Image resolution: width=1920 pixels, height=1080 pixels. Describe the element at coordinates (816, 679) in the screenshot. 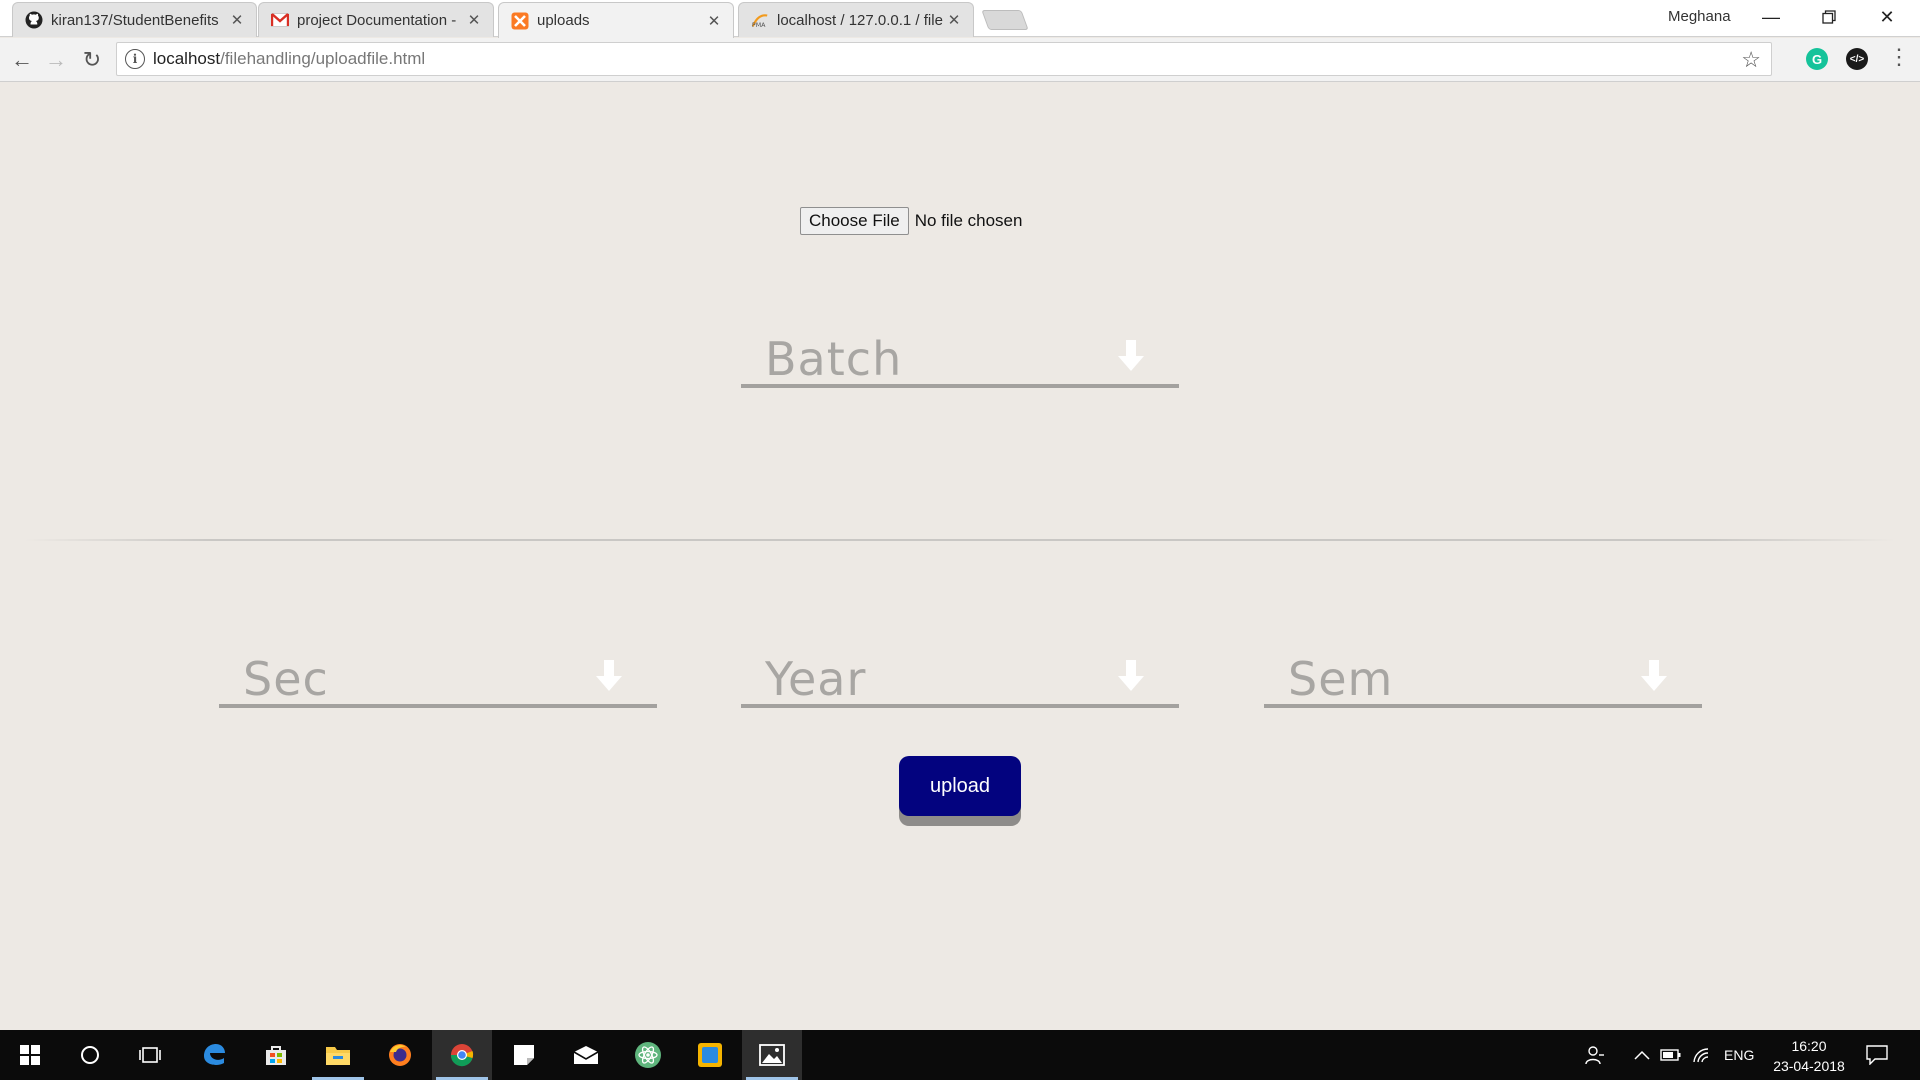

I see `year-label: Year` at that location.